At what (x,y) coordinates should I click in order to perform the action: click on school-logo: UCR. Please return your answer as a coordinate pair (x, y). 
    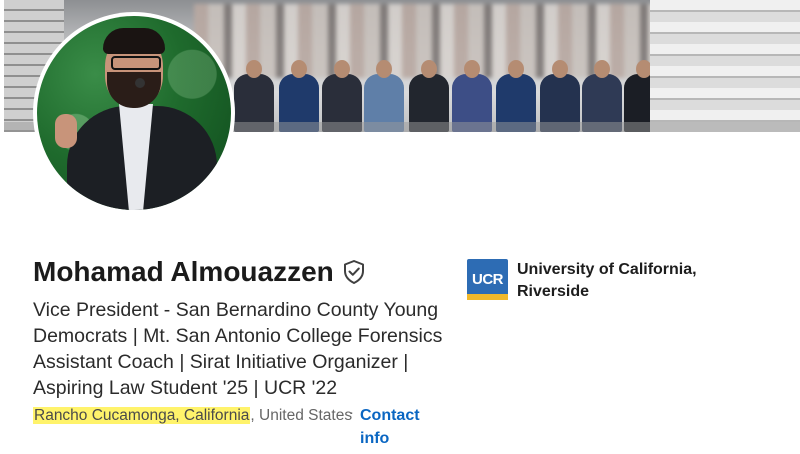
    Looking at the image, I should click on (487, 279).